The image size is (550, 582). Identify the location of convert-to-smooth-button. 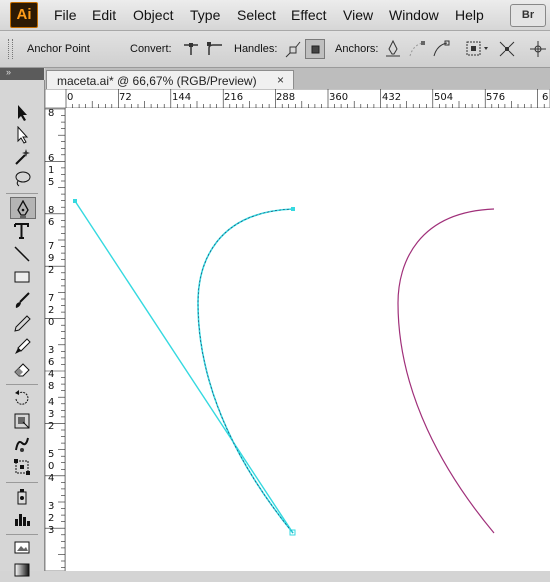
(215, 49).